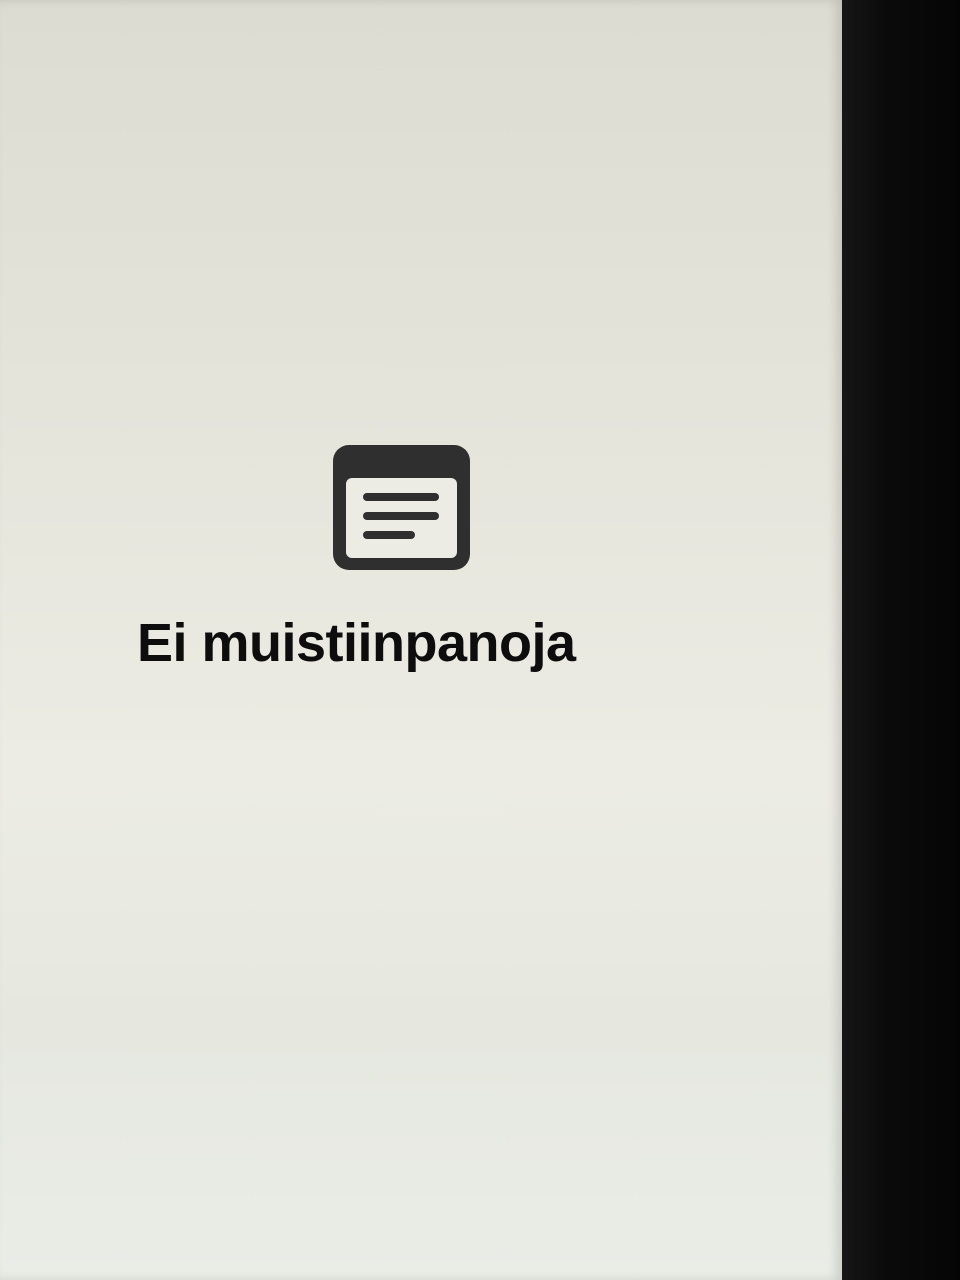 This screenshot has height=1280, width=960. I want to click on notes-icon, so click(401, 507).